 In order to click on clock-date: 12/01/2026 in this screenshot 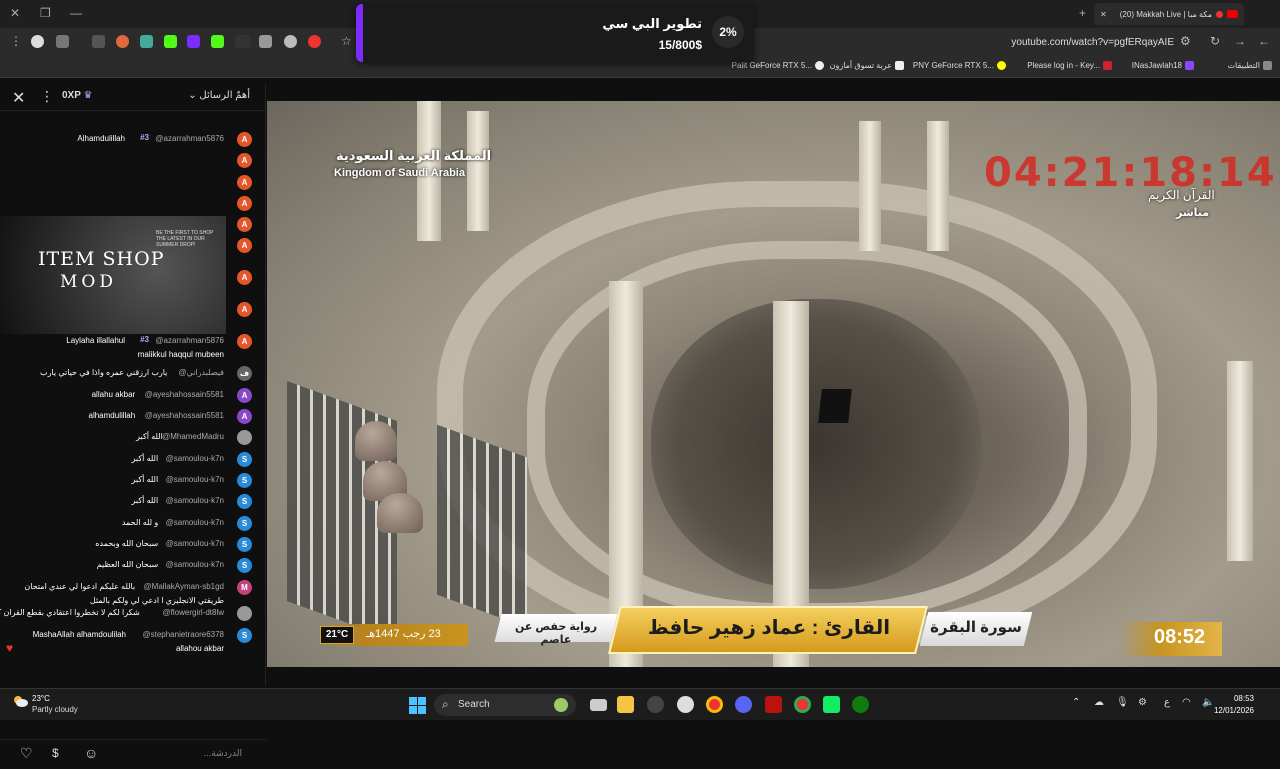, I will do `click(1234, 710)`.